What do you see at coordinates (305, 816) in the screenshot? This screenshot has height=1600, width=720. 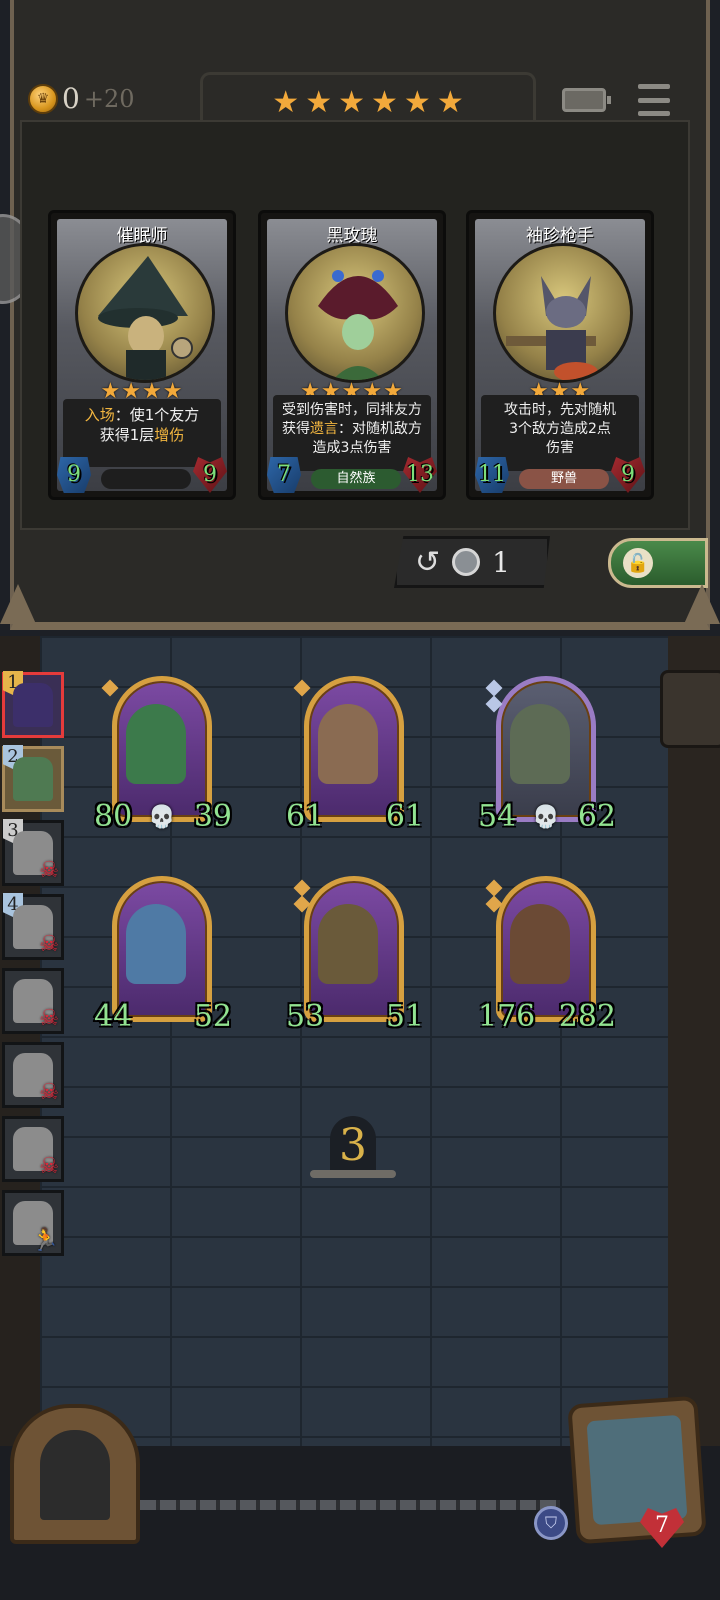 I see `minion-attack: 61` at bounding box center [305, 816].